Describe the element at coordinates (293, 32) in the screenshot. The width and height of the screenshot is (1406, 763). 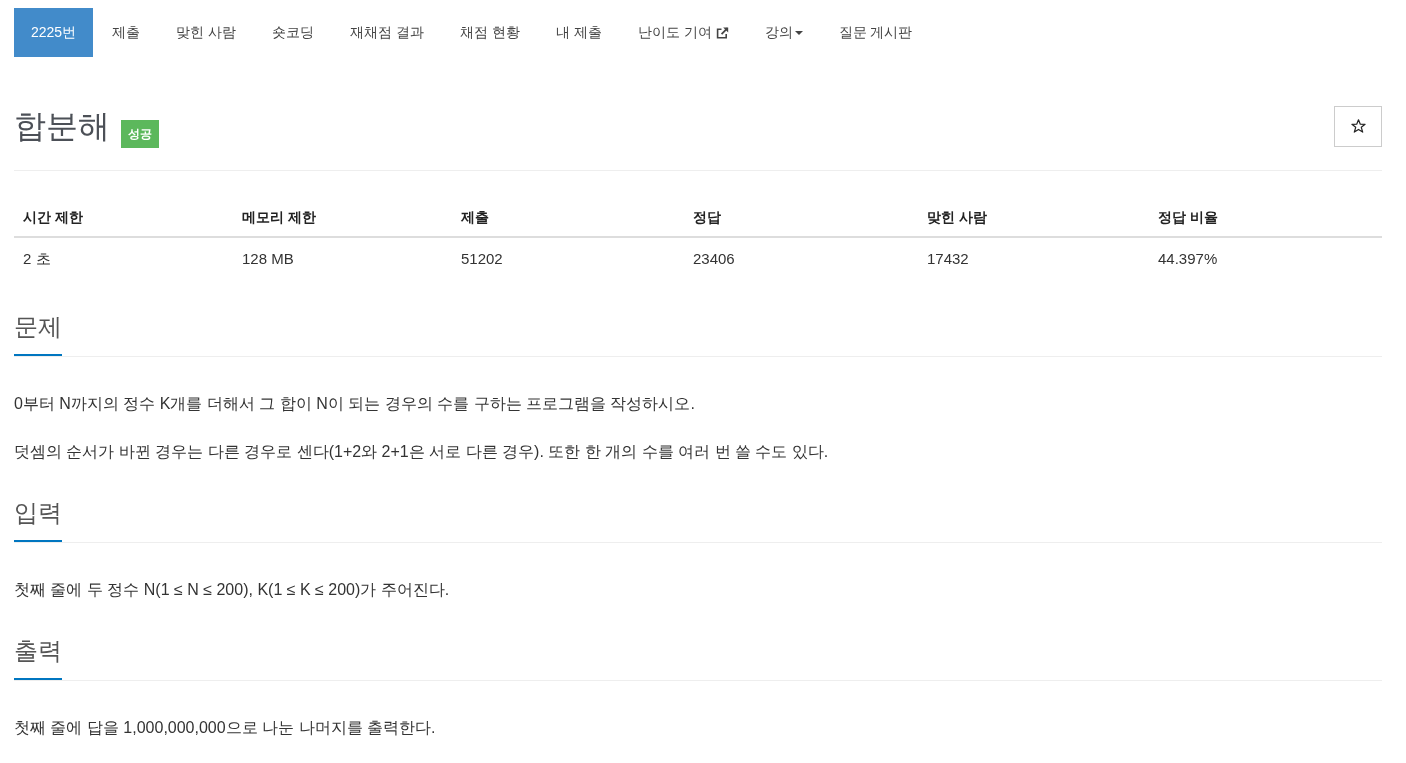
I see `nav-tab: 숏코딩` at that location.